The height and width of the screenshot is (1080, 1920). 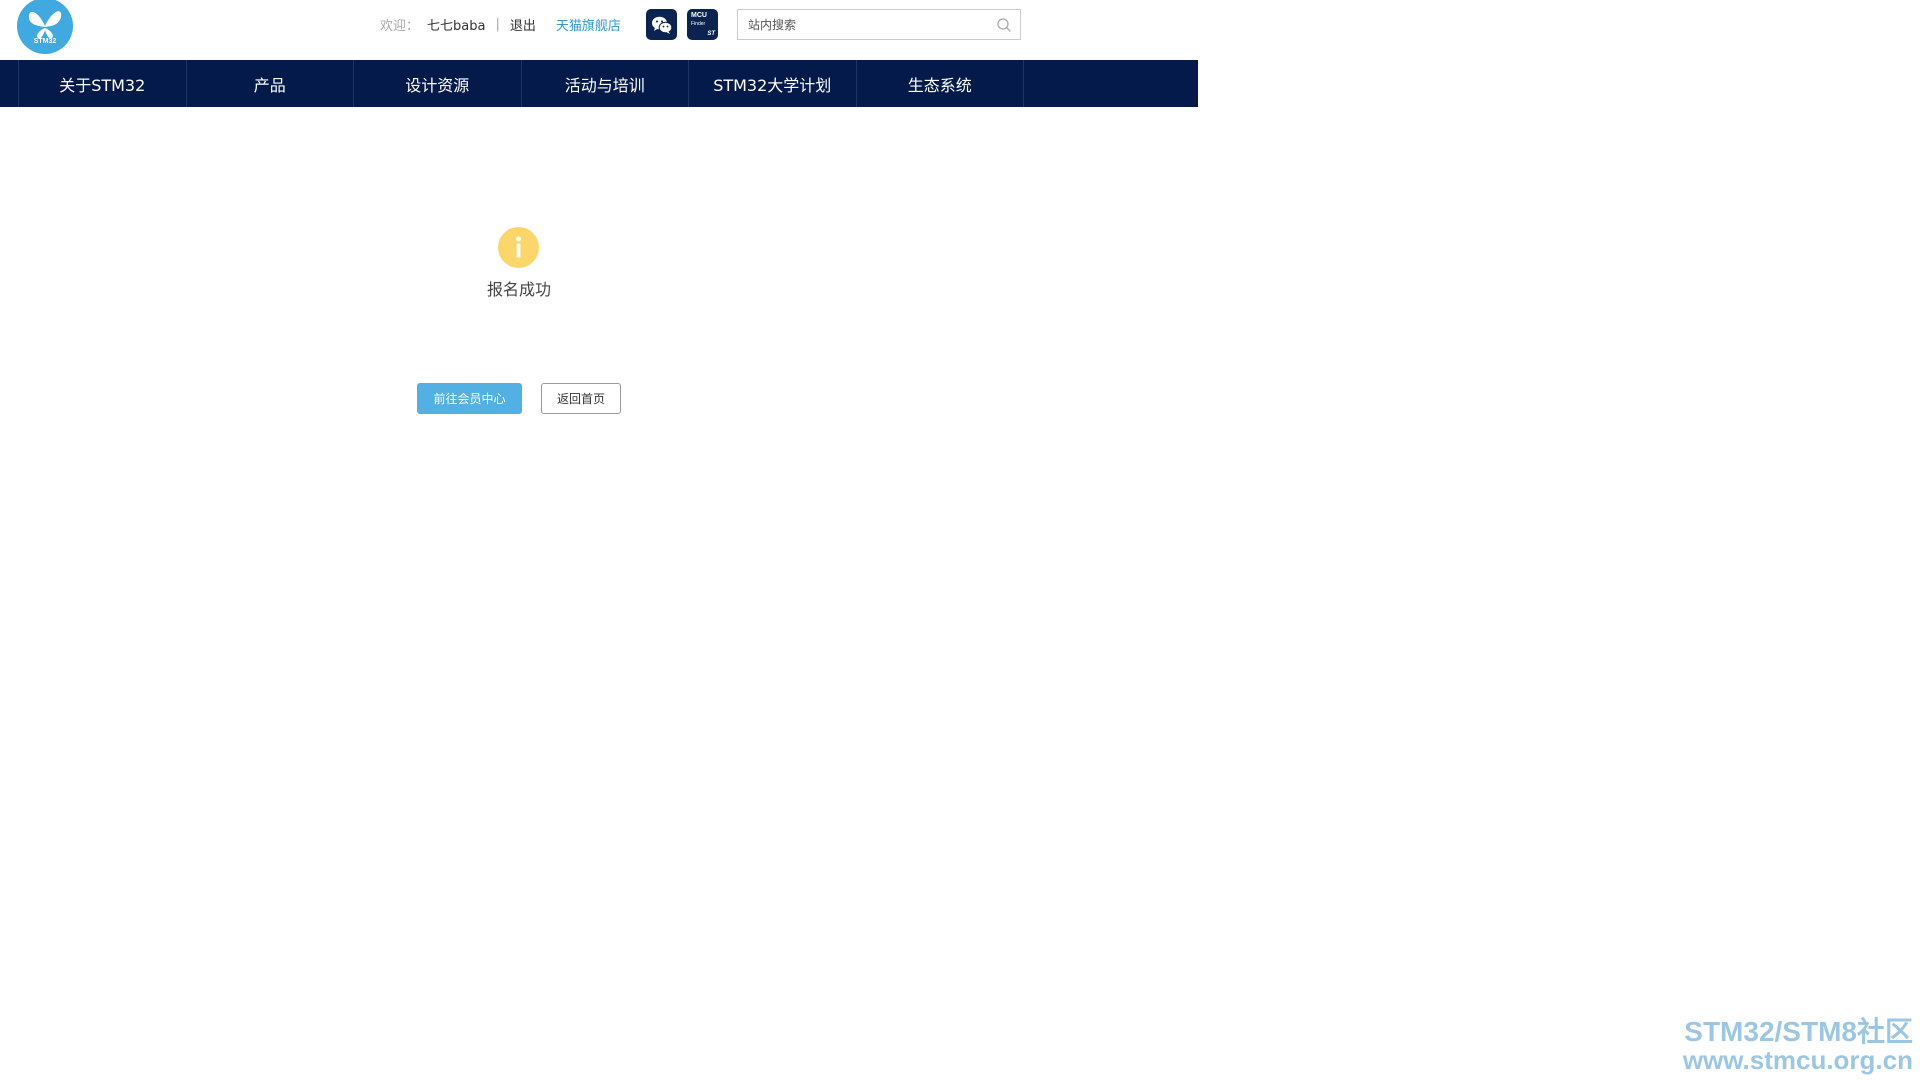 What do you see at coordinates (588, 24) in the screenshot?
I see `tmall-store-link: 天猫旗舰店` at bounding box center [588, 24].